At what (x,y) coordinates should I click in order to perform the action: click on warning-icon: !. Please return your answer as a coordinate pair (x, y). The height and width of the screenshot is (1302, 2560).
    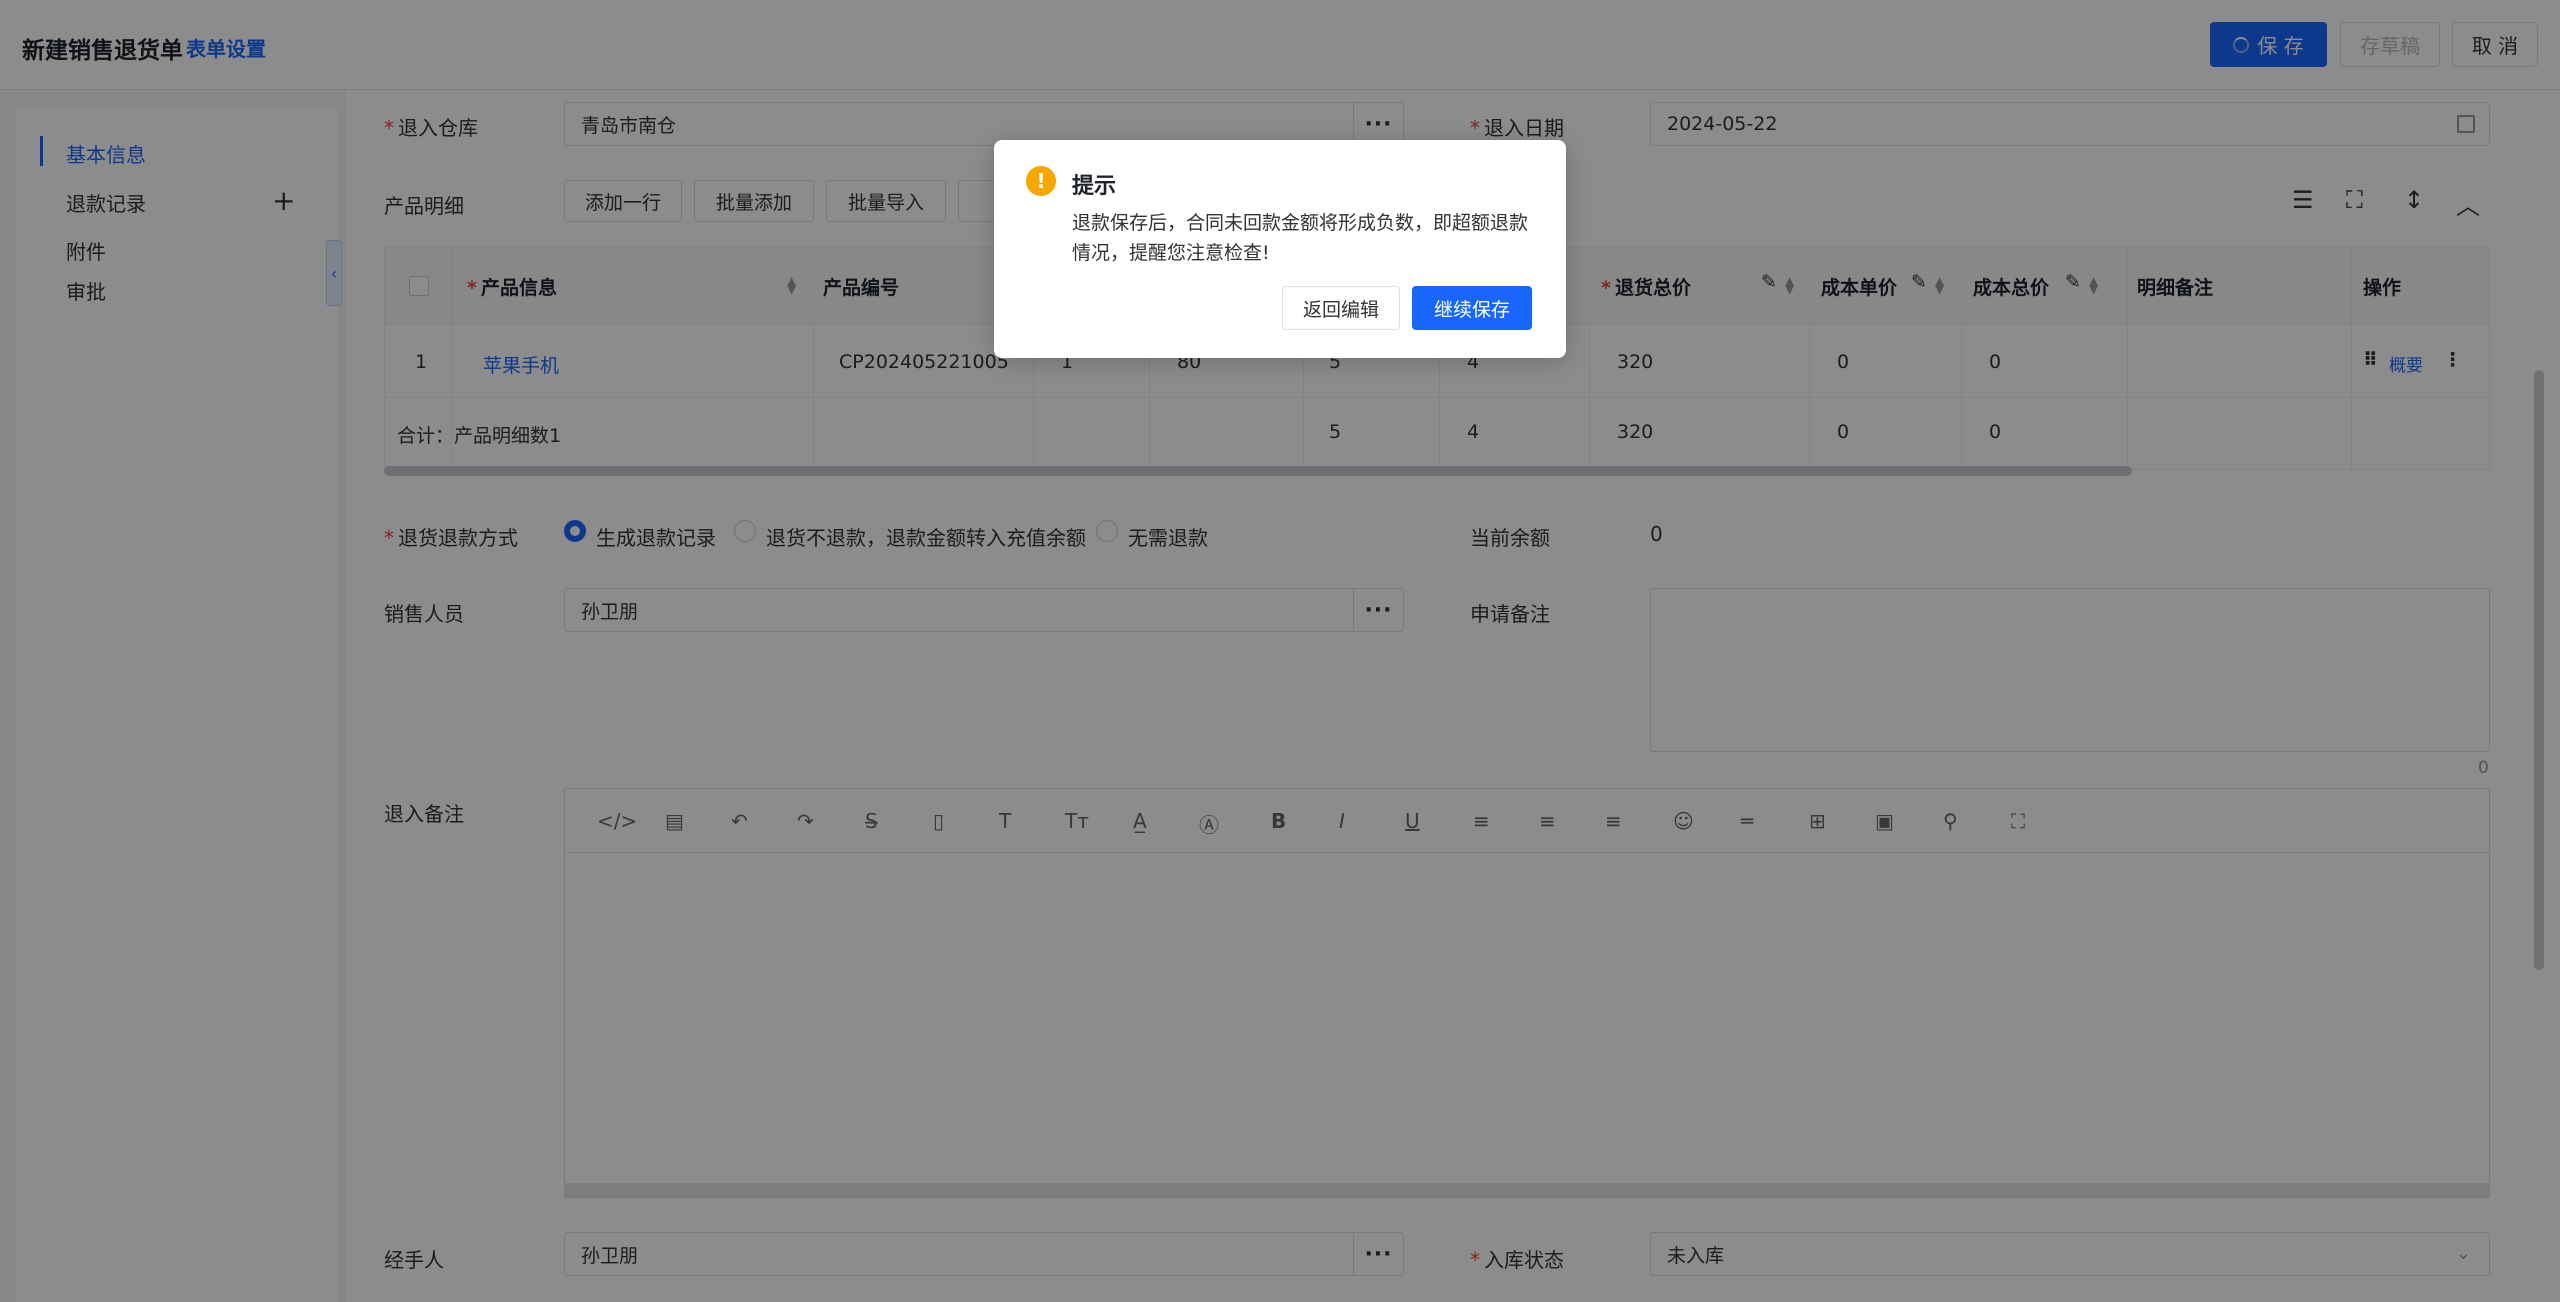
    Looking at the image, I should click on (1041, 181).